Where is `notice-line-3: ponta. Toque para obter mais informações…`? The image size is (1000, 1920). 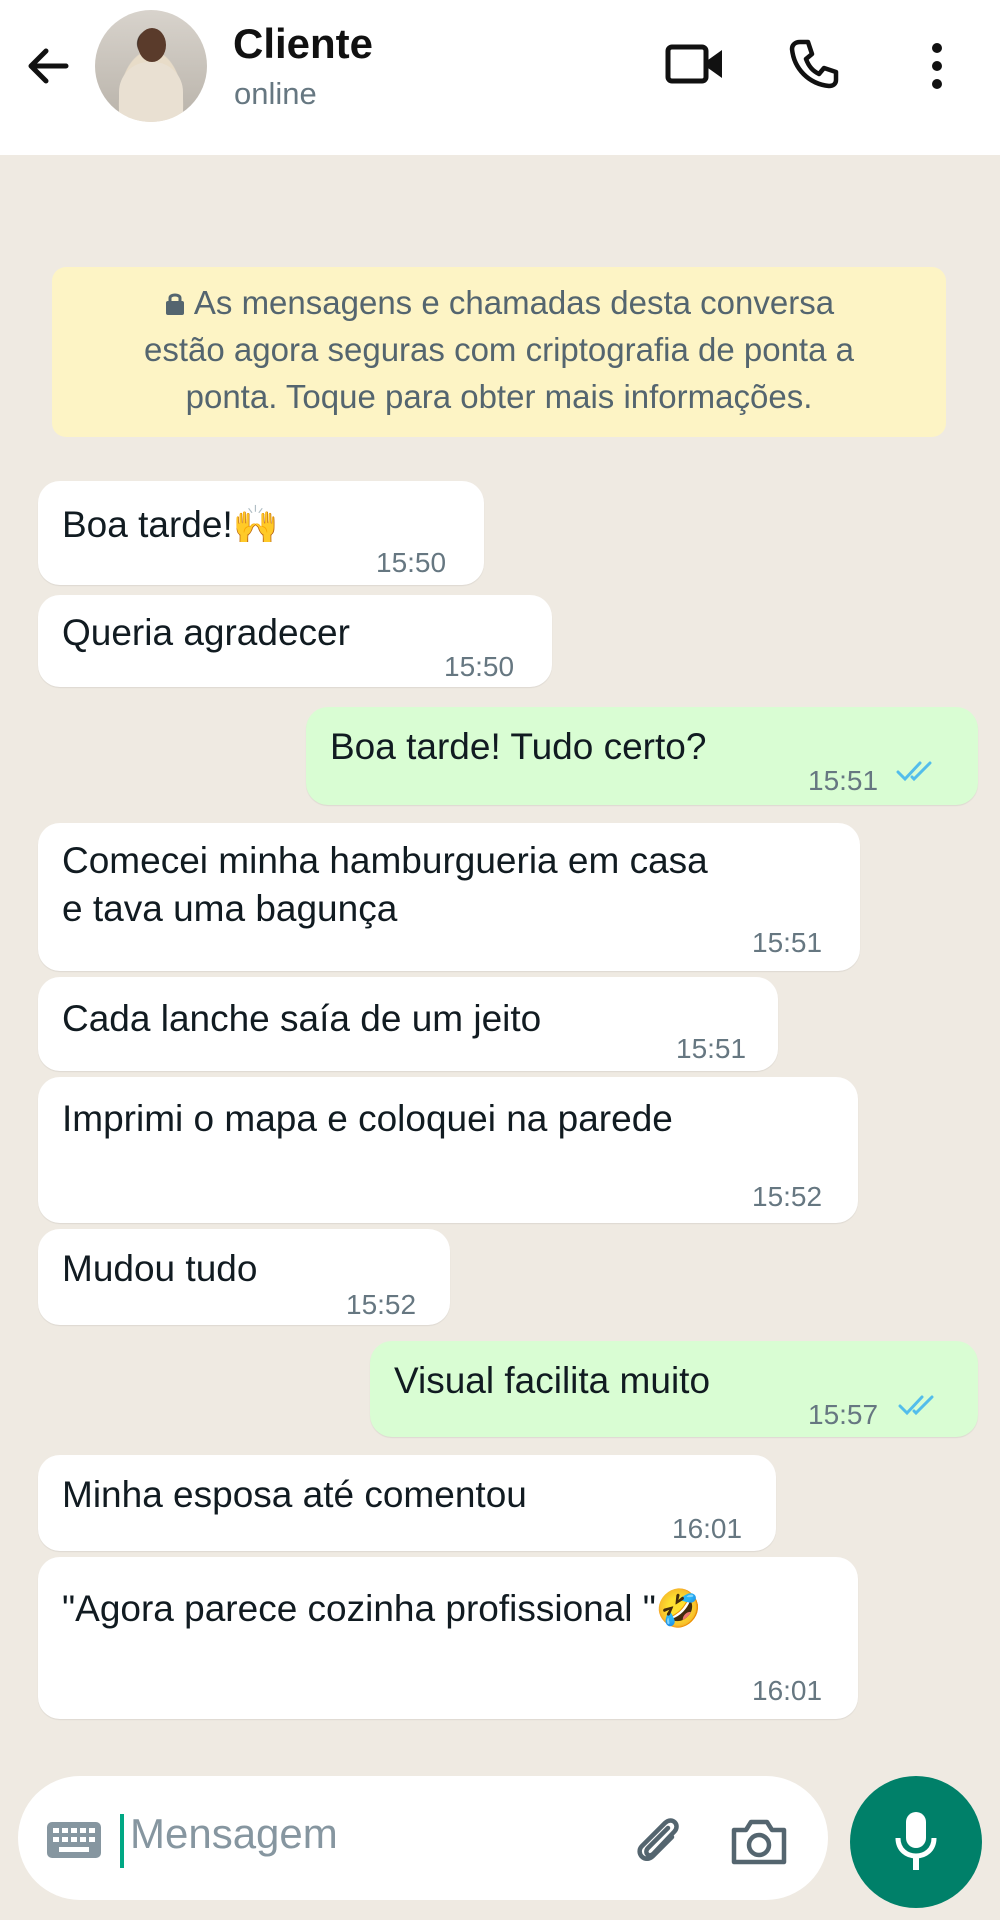
notice-line-3: ponta. Toque para obter mais informações… is located at coordinates (499, 396).